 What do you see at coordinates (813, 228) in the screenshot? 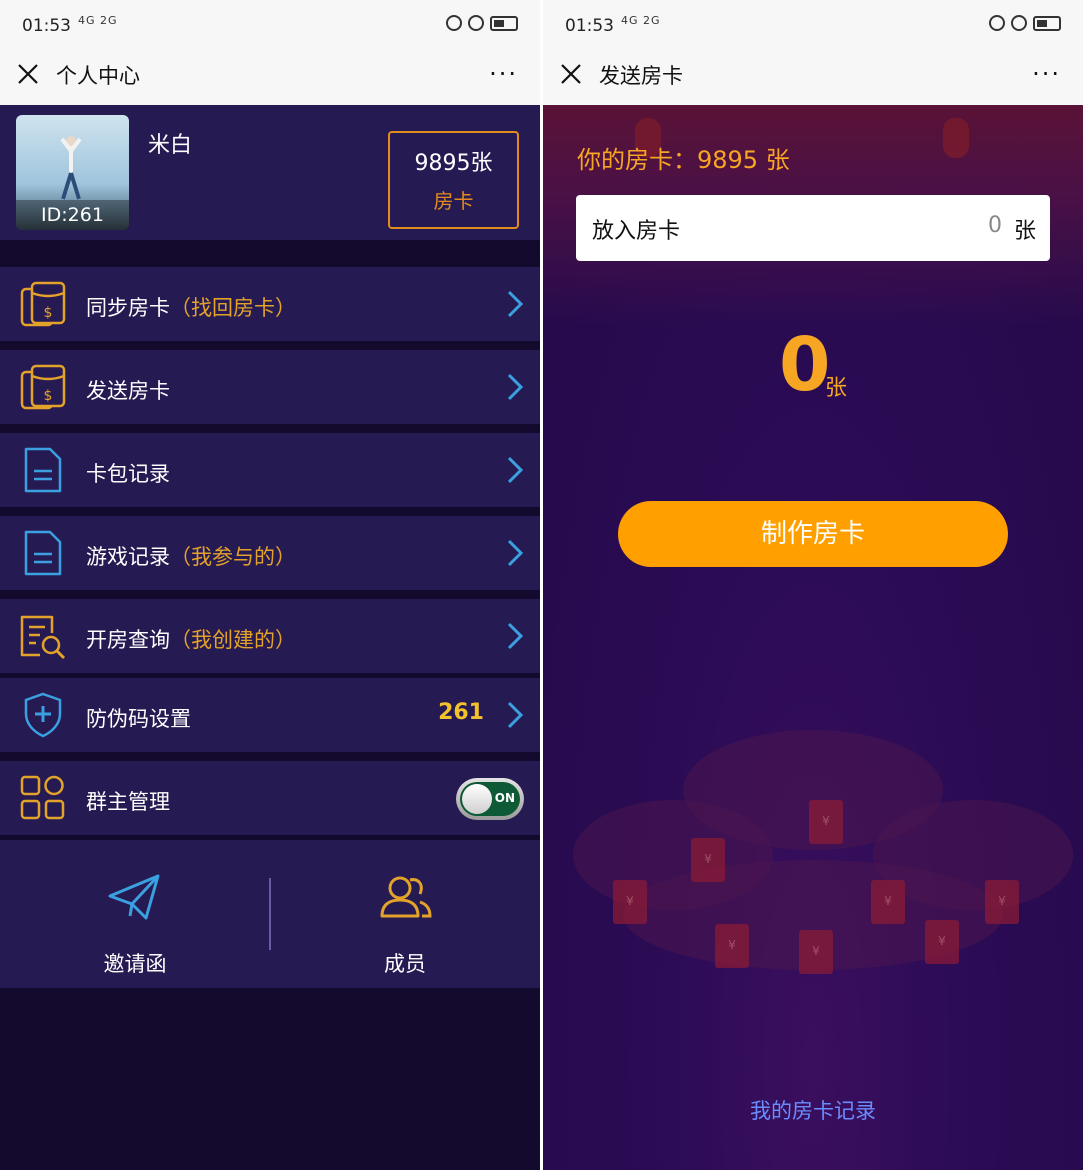
I see `card-quantity-input: 放入房卡 0 张` at bounding box center [813, 228].